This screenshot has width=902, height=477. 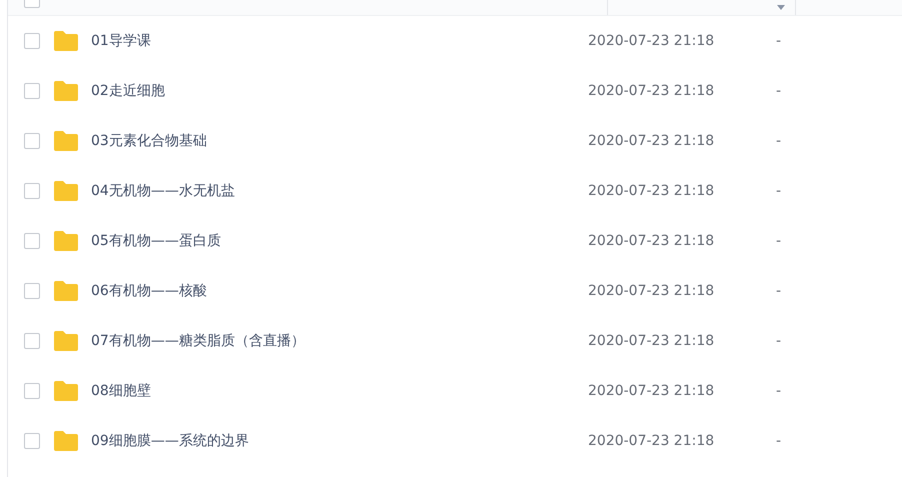 I want to click on file-name: 03元素化合物基础, so click(x=339, y=141).